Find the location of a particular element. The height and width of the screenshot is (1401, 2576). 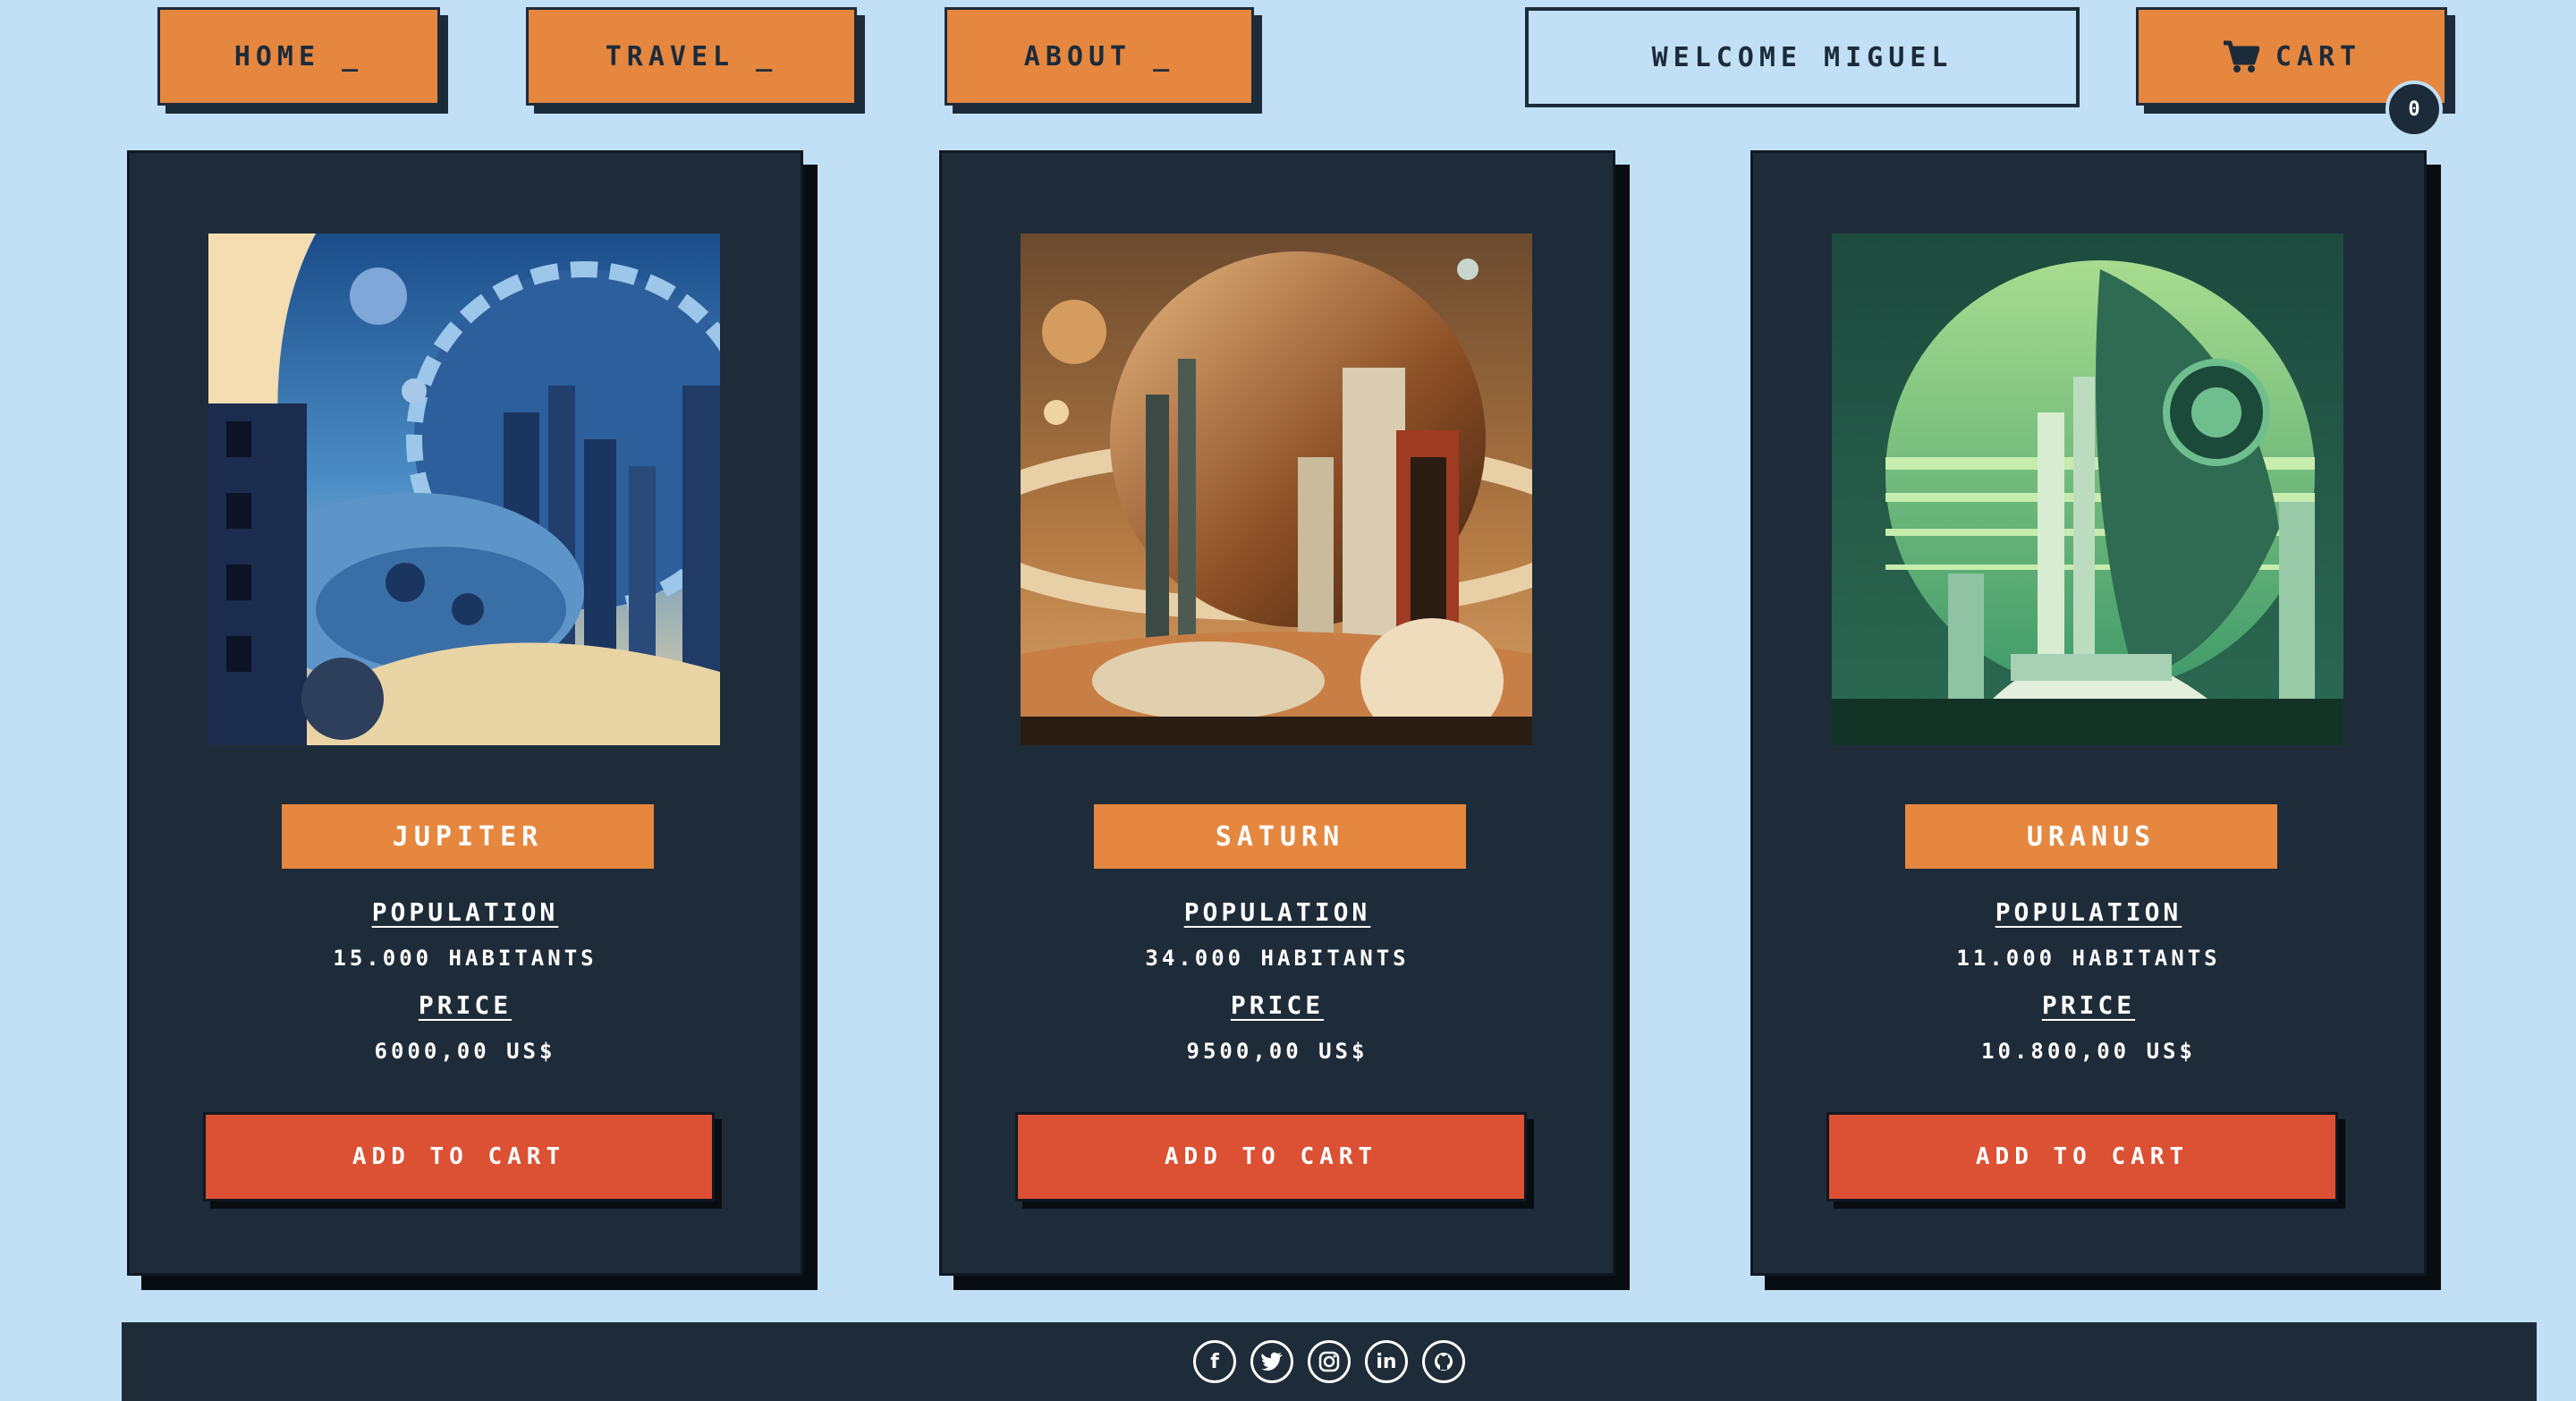

price-value: 10.800,00 US$ is located at coordinates (2088, 1051).